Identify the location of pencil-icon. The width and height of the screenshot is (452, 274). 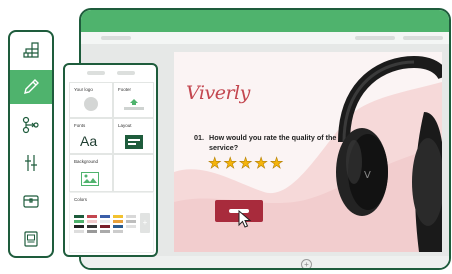
(31, 86).